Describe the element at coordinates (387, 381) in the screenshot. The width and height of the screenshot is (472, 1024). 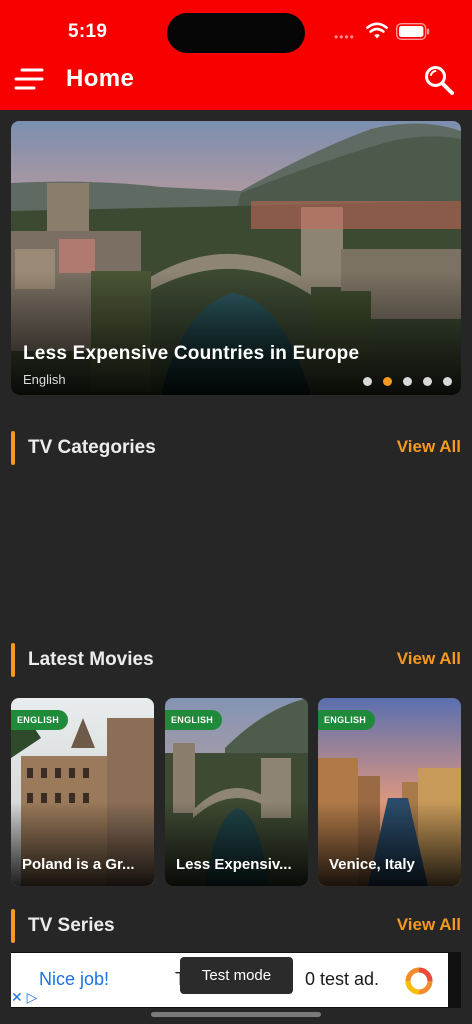
I see `carousel-dot-active` at that location.